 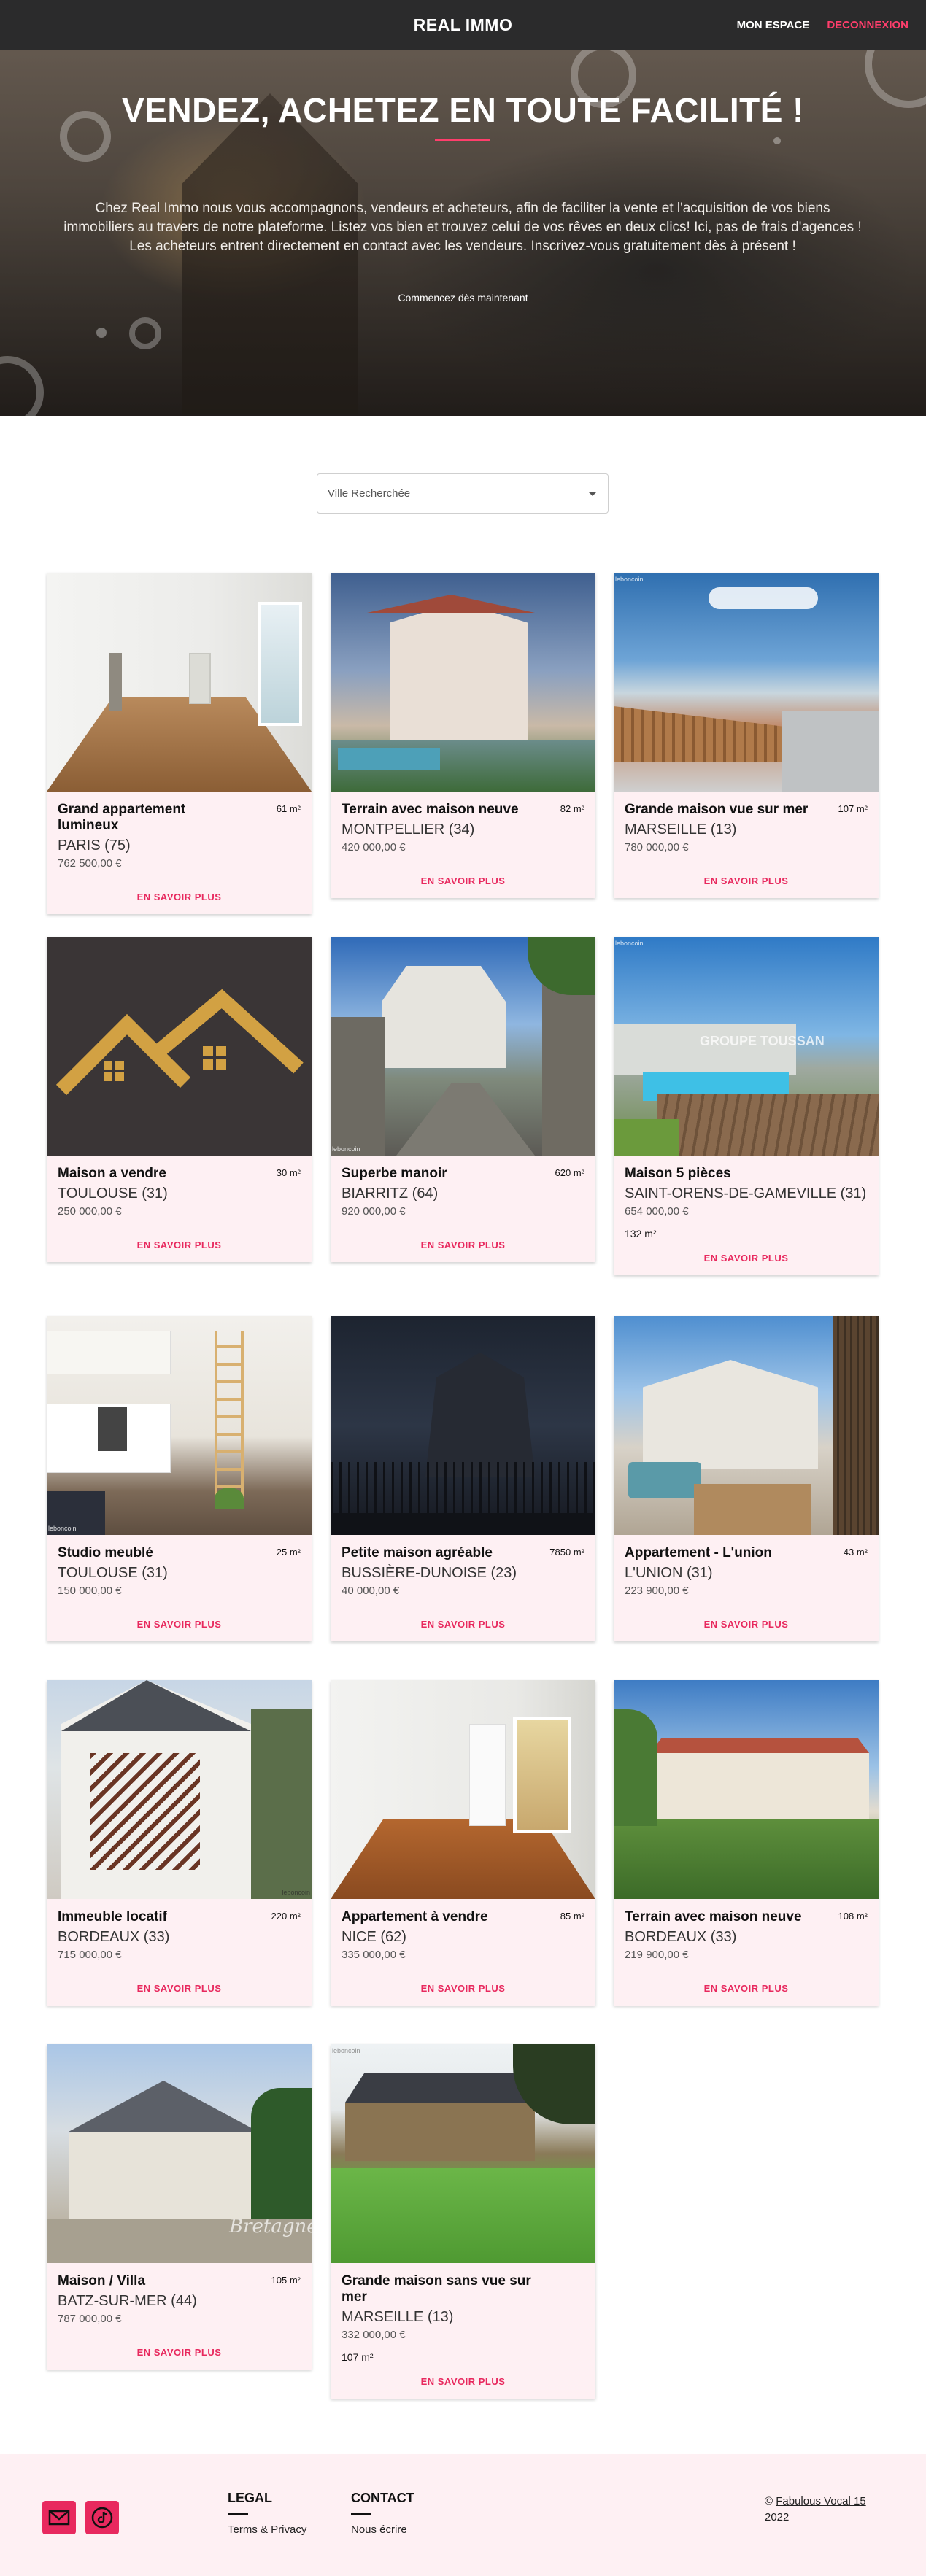 What do you see at coordinates (286, 2280) in the screenshot?
I see `listing-area: 105 m²` at bounding box center [286, 2280].